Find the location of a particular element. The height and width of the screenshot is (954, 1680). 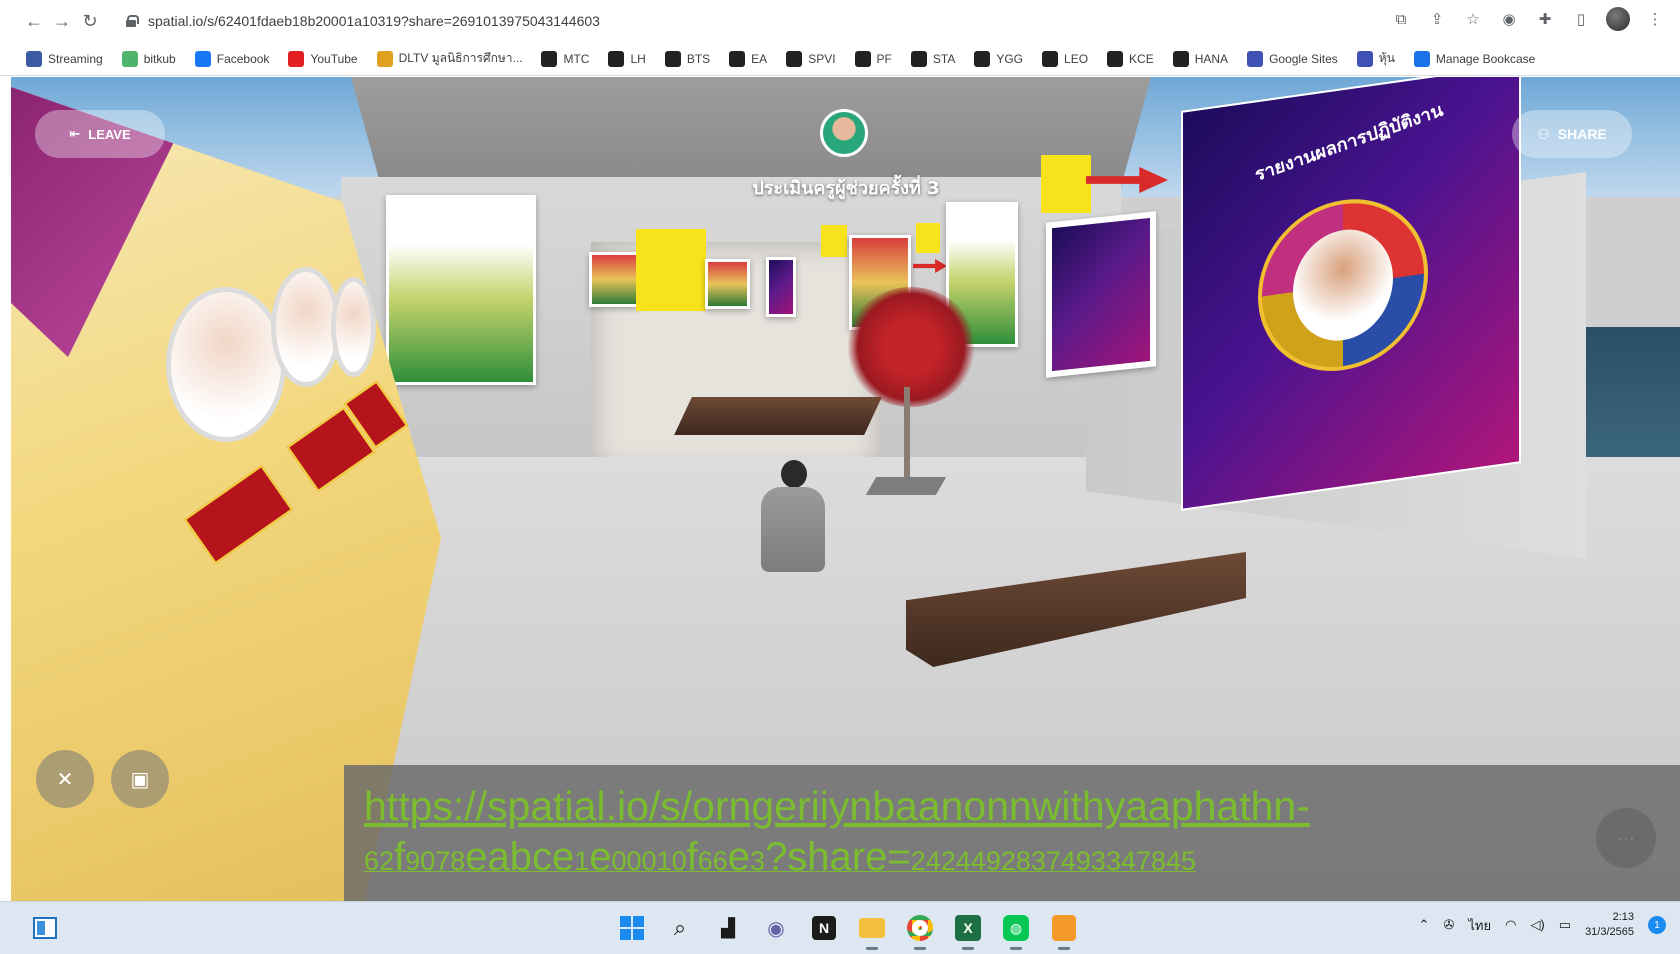

bookmark-item: EA is located at coordinates (748, 58).